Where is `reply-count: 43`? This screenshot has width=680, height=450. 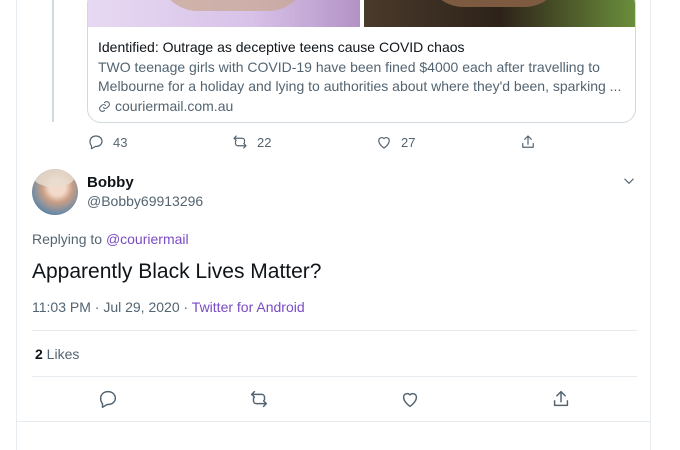
reply-count: 43 is located at coordinates (120, 142).